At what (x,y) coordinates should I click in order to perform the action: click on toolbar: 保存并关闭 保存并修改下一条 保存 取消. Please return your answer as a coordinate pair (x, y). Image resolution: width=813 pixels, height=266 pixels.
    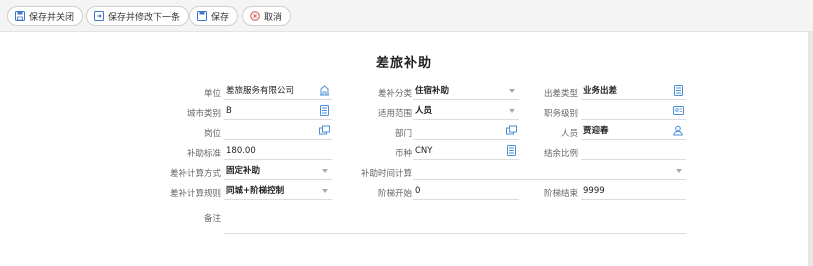
    Looking at the image, I should click on (406, 16).